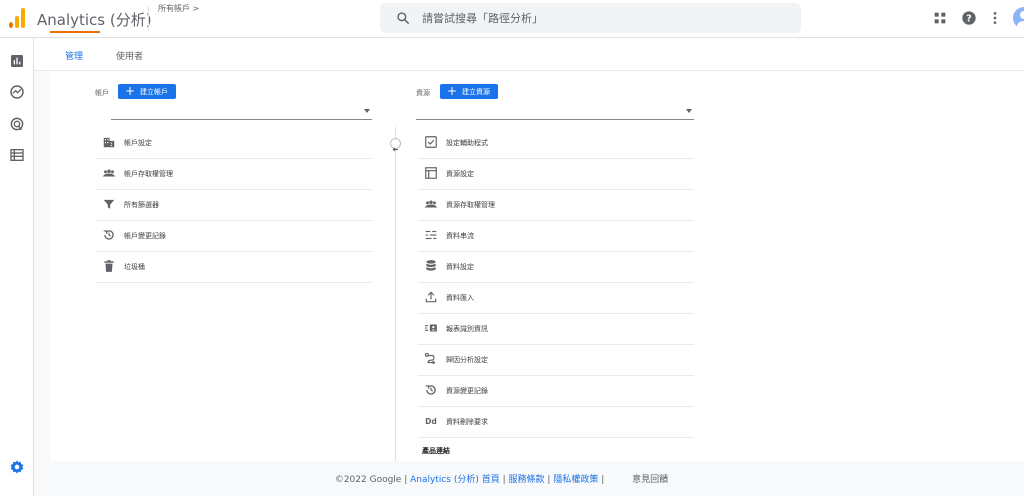  I want to click on account-breadcrumb: 所有帳戶 >, so click(178, 8).